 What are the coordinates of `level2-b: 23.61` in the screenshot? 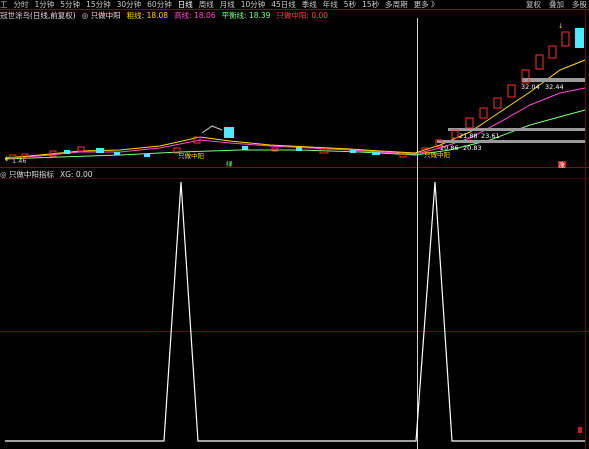 It's located at (490, 136).